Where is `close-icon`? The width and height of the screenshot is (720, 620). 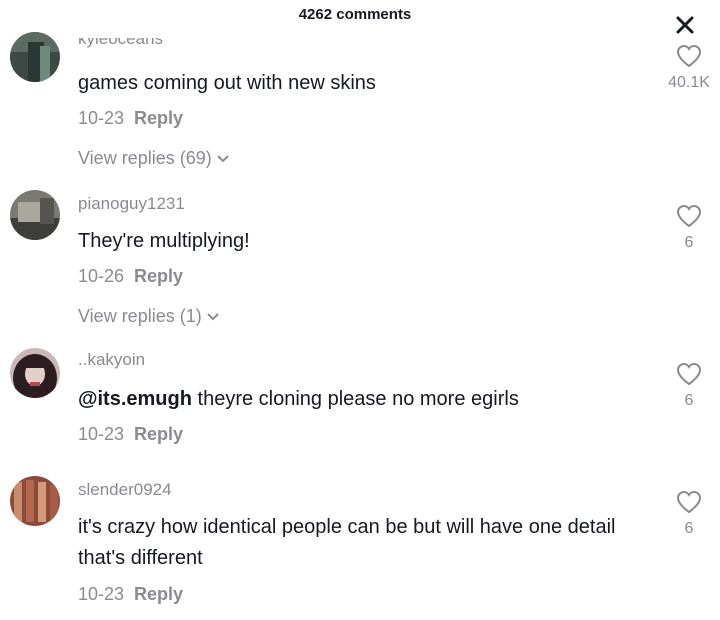 close-icon is located at coordinates (685, 25).